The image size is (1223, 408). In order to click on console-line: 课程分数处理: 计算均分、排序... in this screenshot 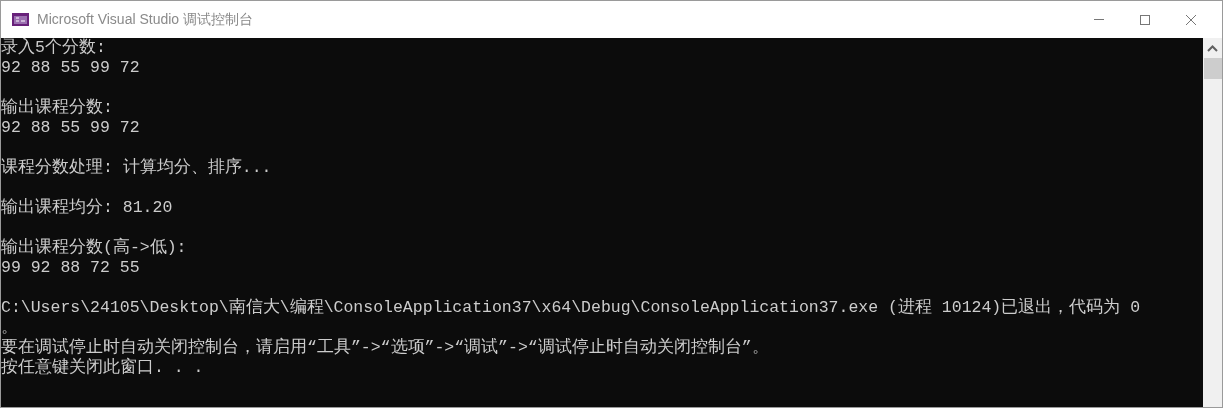, I will do `click(136, 168)`.